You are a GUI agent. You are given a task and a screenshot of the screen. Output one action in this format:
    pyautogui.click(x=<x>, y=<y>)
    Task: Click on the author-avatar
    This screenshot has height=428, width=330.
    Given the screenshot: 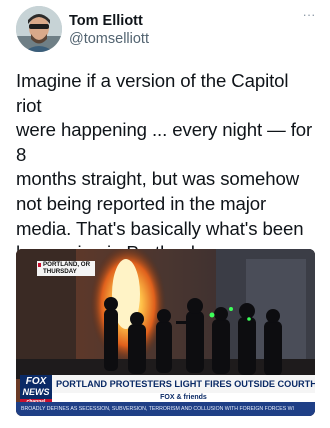 What is the action you would take?
    pyautogui.click(x=39, y=29)
    